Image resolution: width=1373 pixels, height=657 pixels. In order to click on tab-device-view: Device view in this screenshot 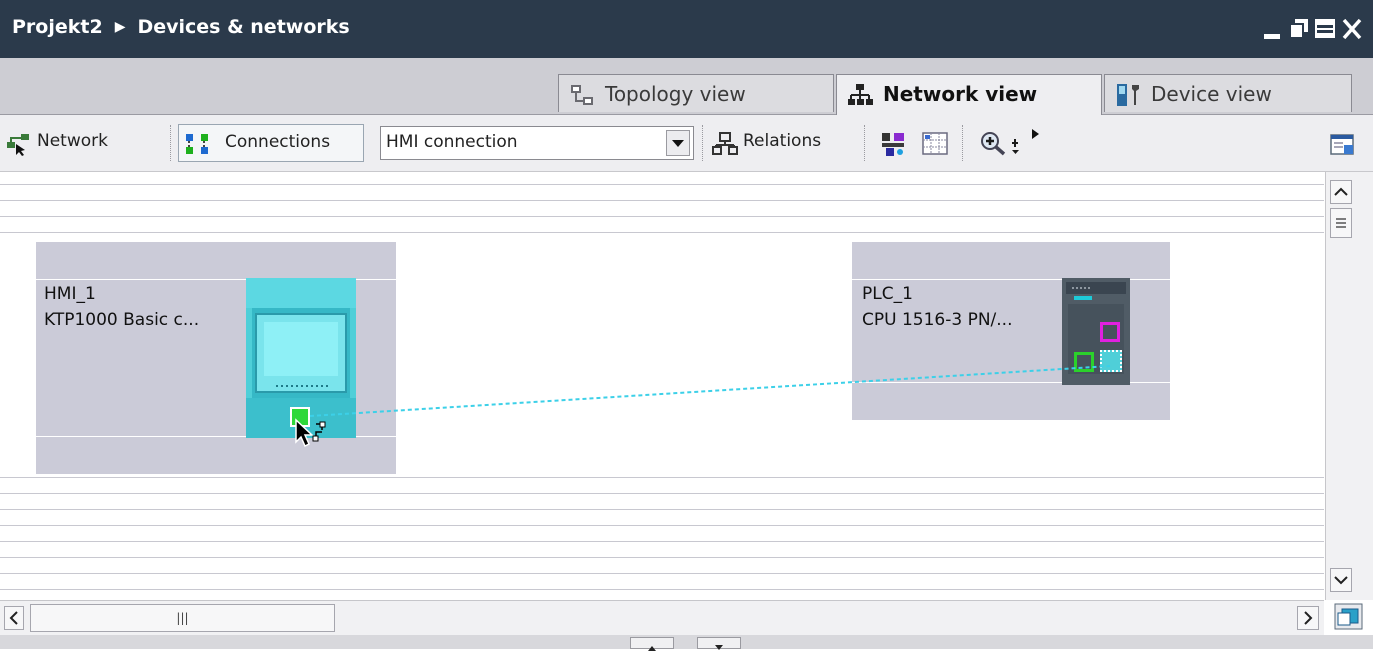, I will do `click(1228, 93)`.